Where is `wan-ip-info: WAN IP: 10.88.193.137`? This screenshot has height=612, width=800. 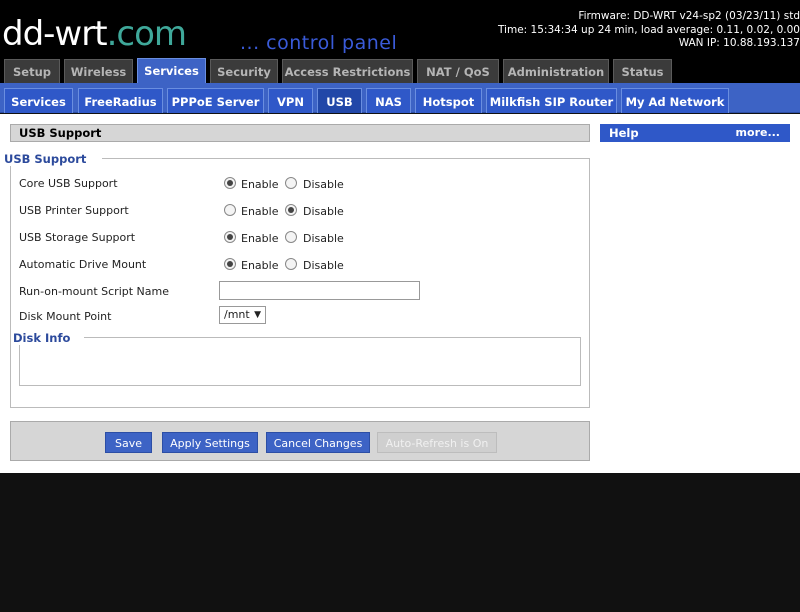 wan-ip-info: WAN IP: 10.88.193.137 is located at coordinates (739, 43).